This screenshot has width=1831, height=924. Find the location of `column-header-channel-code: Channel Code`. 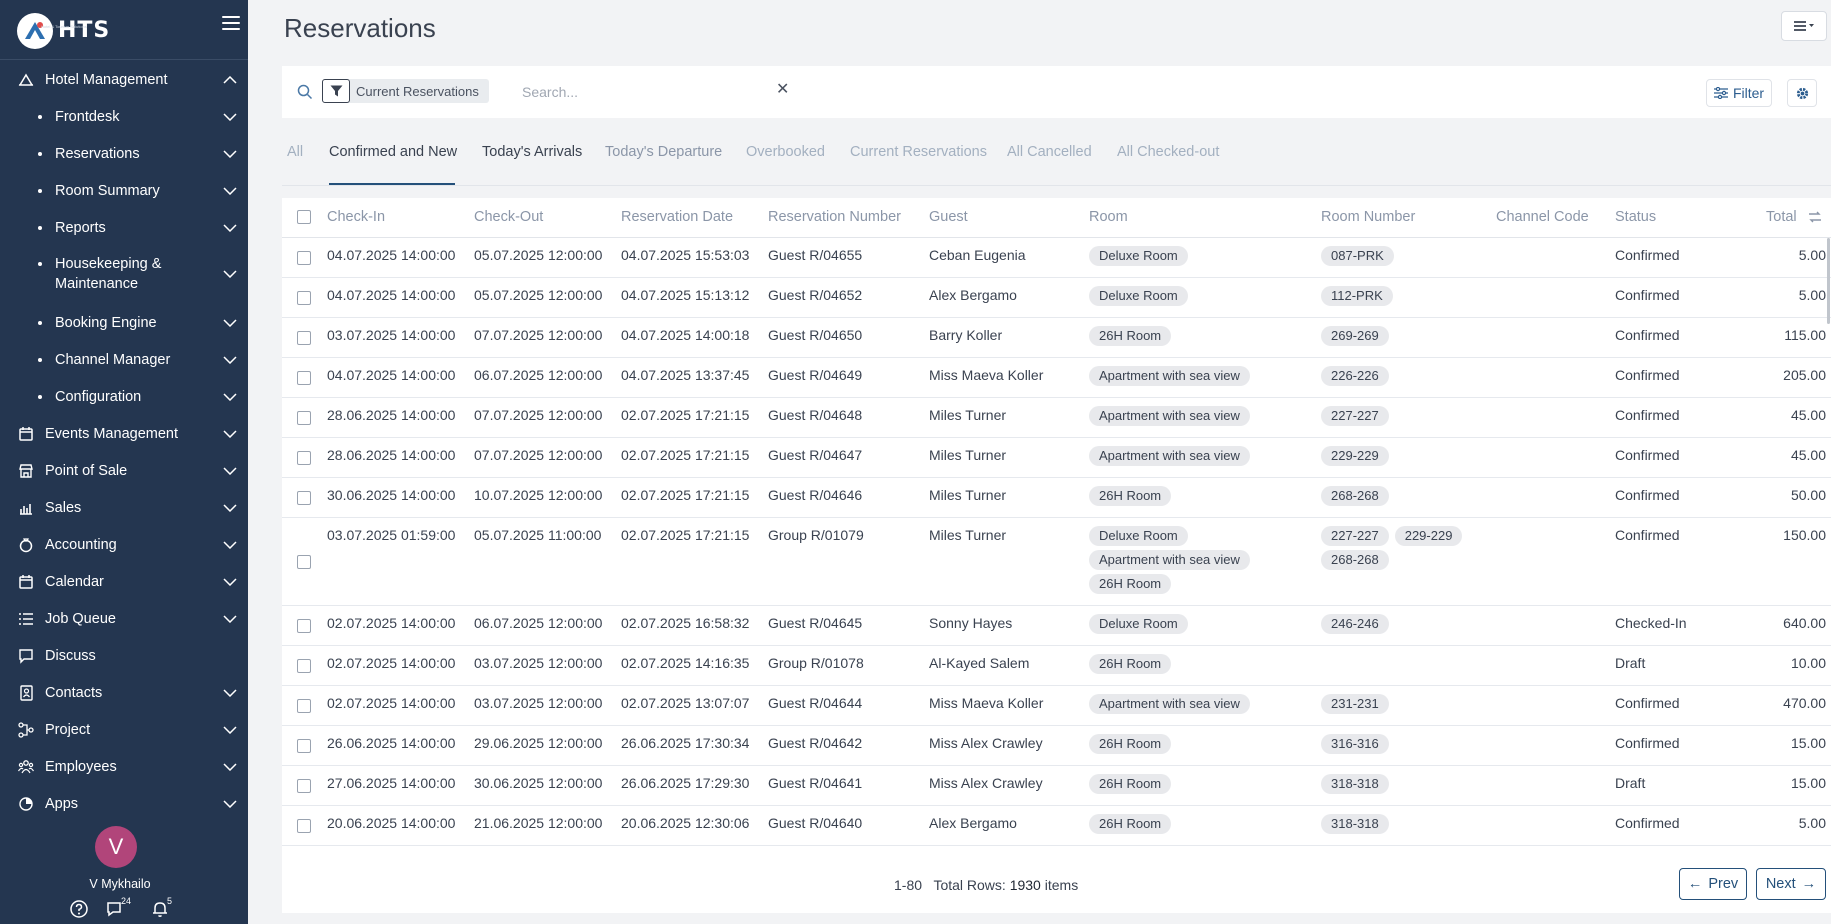

column-header-channel-code: Channel Code is located at coordinates (1542, 217).